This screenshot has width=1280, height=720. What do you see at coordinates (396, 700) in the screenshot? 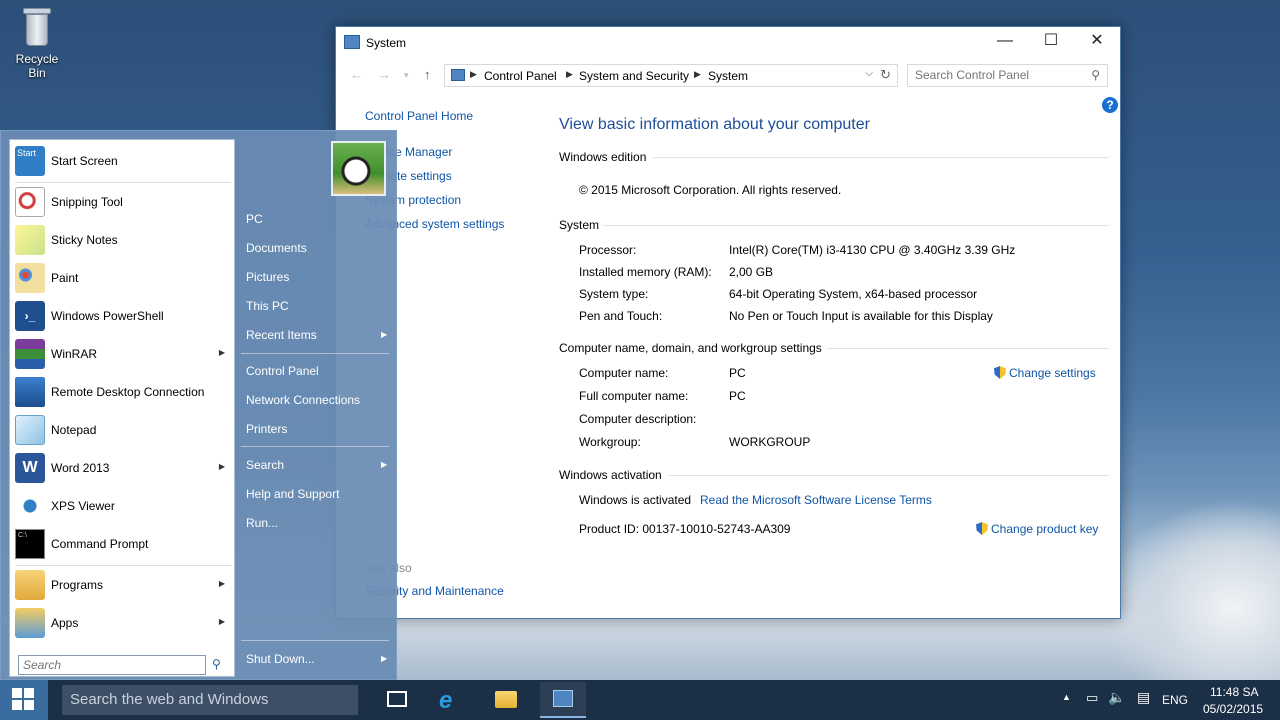
I see `task-view-button` at bounding box center [396, 700].